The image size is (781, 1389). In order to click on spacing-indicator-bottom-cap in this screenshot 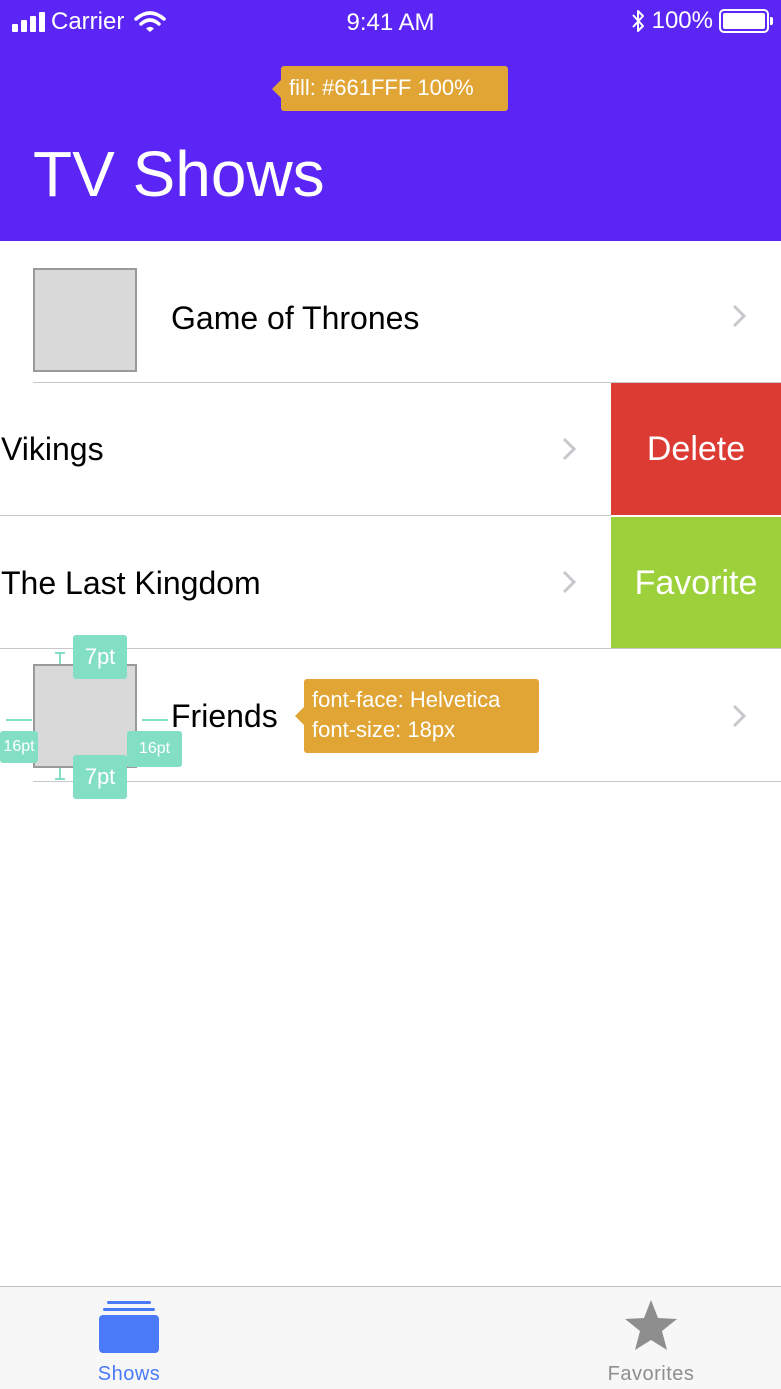, I will do `click(60, 779)`.